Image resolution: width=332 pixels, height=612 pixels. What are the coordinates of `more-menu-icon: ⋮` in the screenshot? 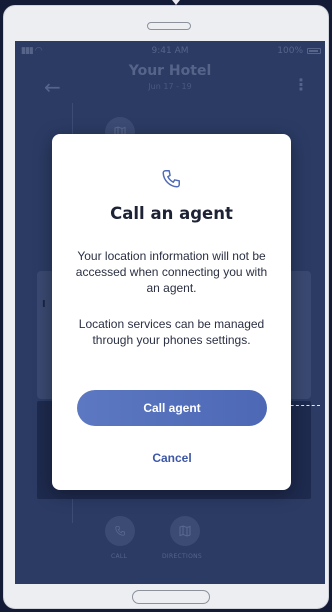 It's located at (301, 84).